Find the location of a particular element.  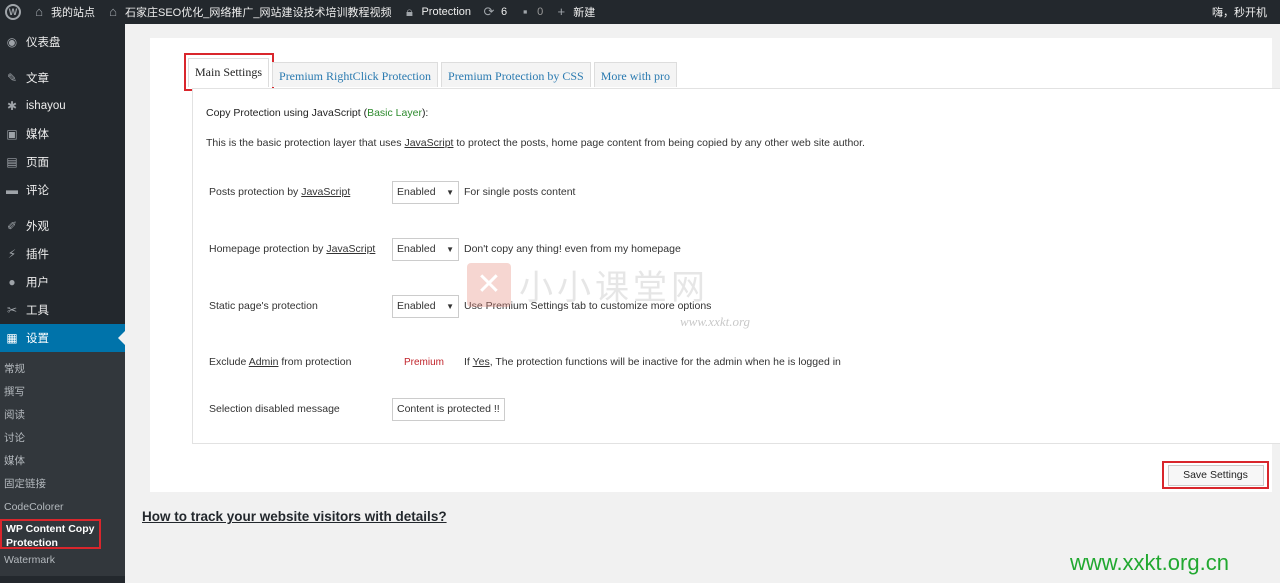

tab-main-settings: Main Settings is located at coordinates (229, 72).